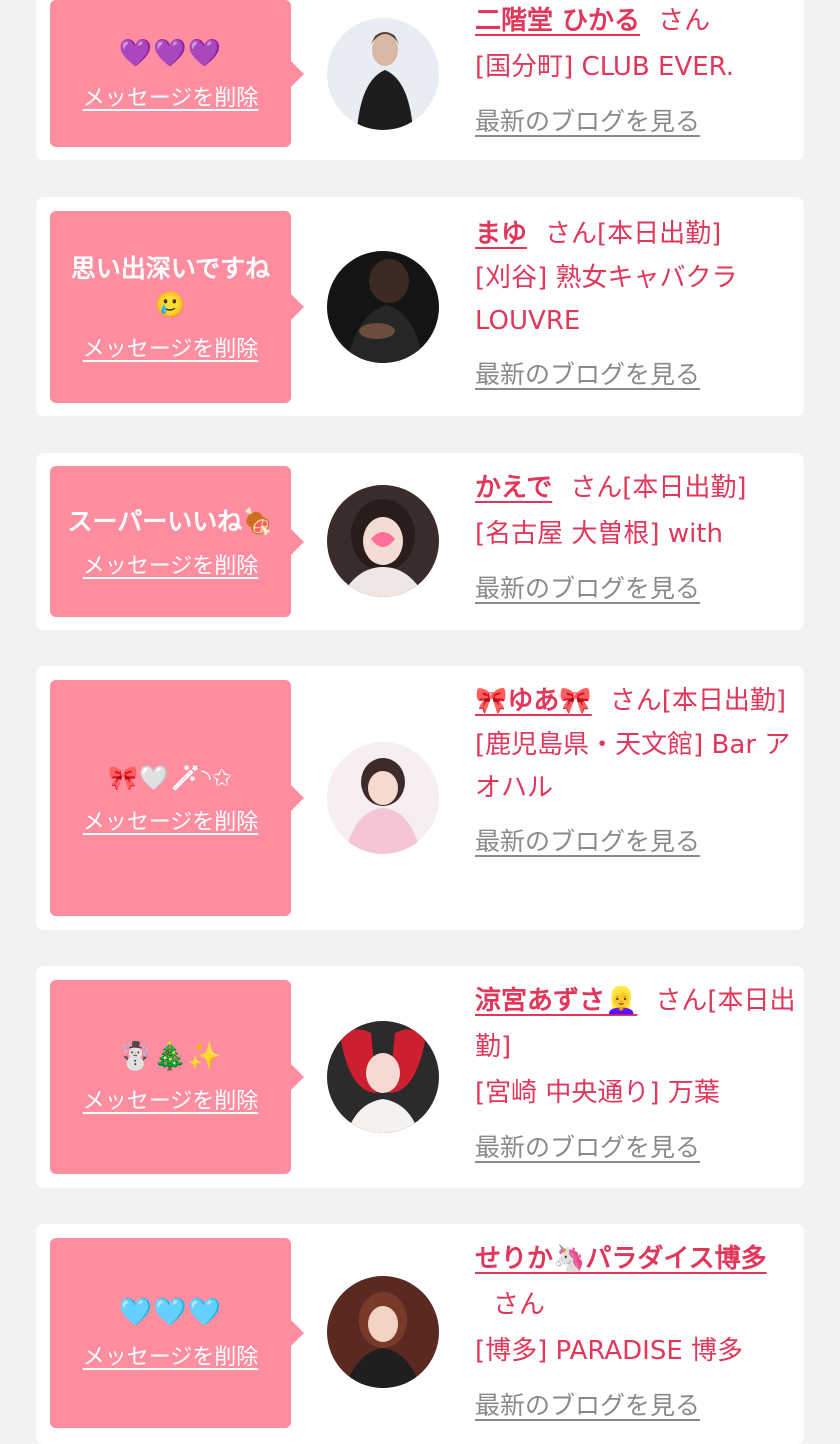 This screenshot has height=1444, width=840. Describe the element at coordinates (606, 299) in the screenshot. I see `shop-label: [刈谷] 熟女キャバクラLOUVRE` at that location.